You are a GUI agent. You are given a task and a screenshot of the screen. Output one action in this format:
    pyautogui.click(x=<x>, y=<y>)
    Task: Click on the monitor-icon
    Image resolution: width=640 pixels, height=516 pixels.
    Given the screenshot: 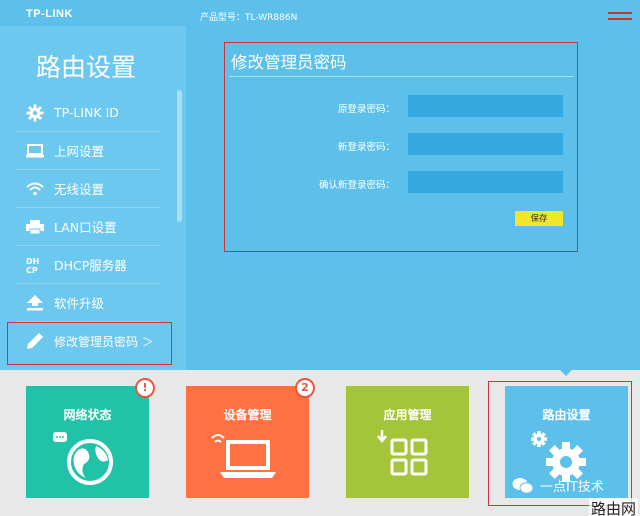 What is the action you would take?
    pyautogui.click(x=35, y=151)
    